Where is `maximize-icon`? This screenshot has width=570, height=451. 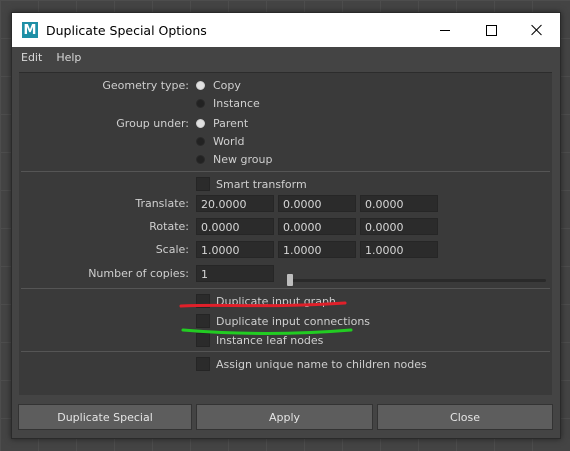 maximize-icon is located at coordinates (491, 30).